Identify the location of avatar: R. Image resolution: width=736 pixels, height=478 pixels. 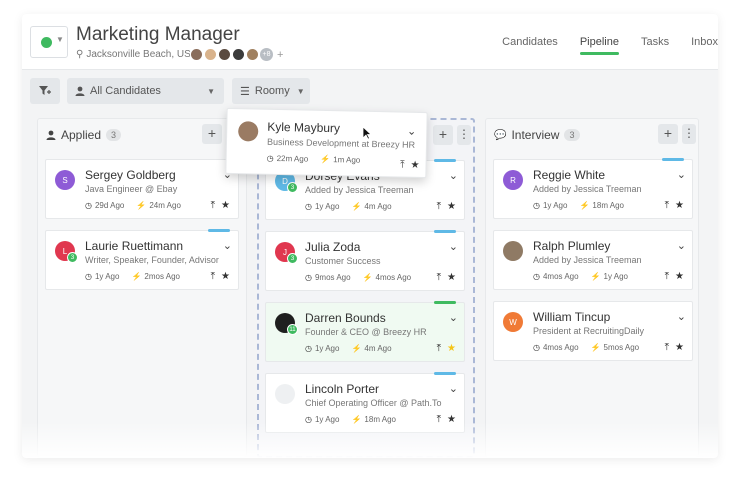
(513, 180).